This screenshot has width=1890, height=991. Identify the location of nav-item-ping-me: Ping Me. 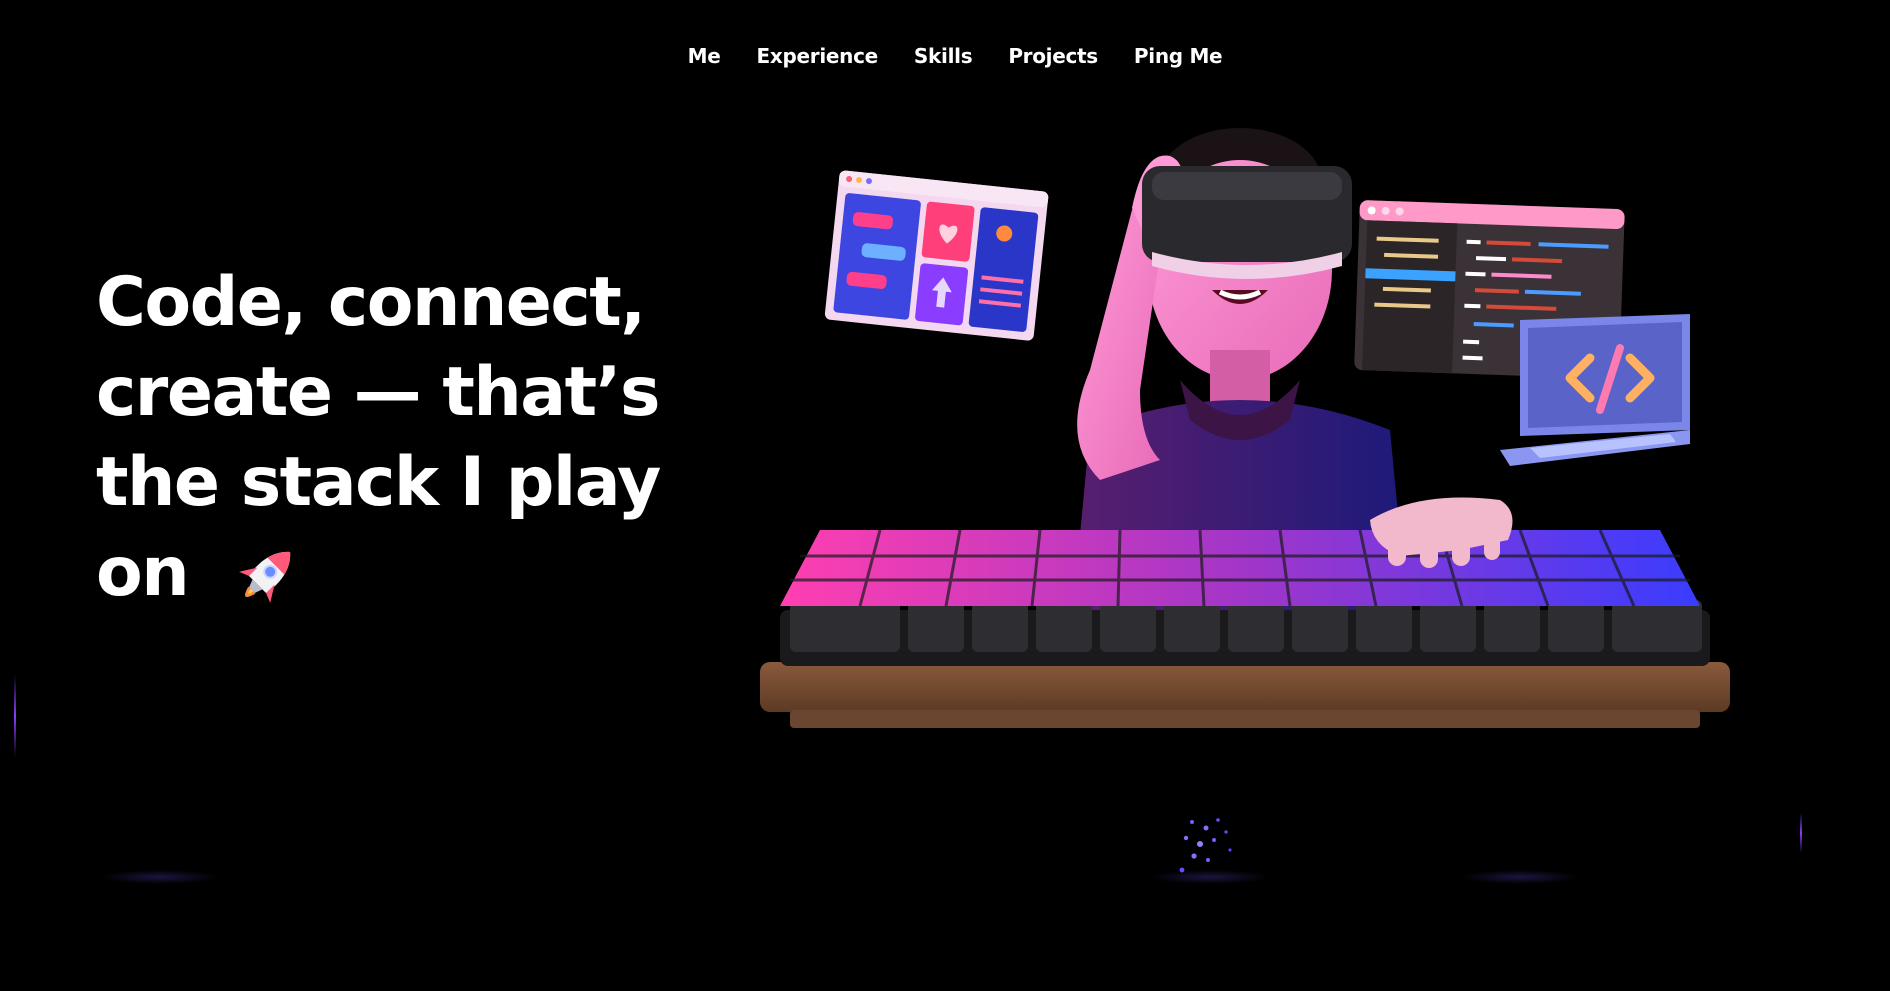
(1178, 56).